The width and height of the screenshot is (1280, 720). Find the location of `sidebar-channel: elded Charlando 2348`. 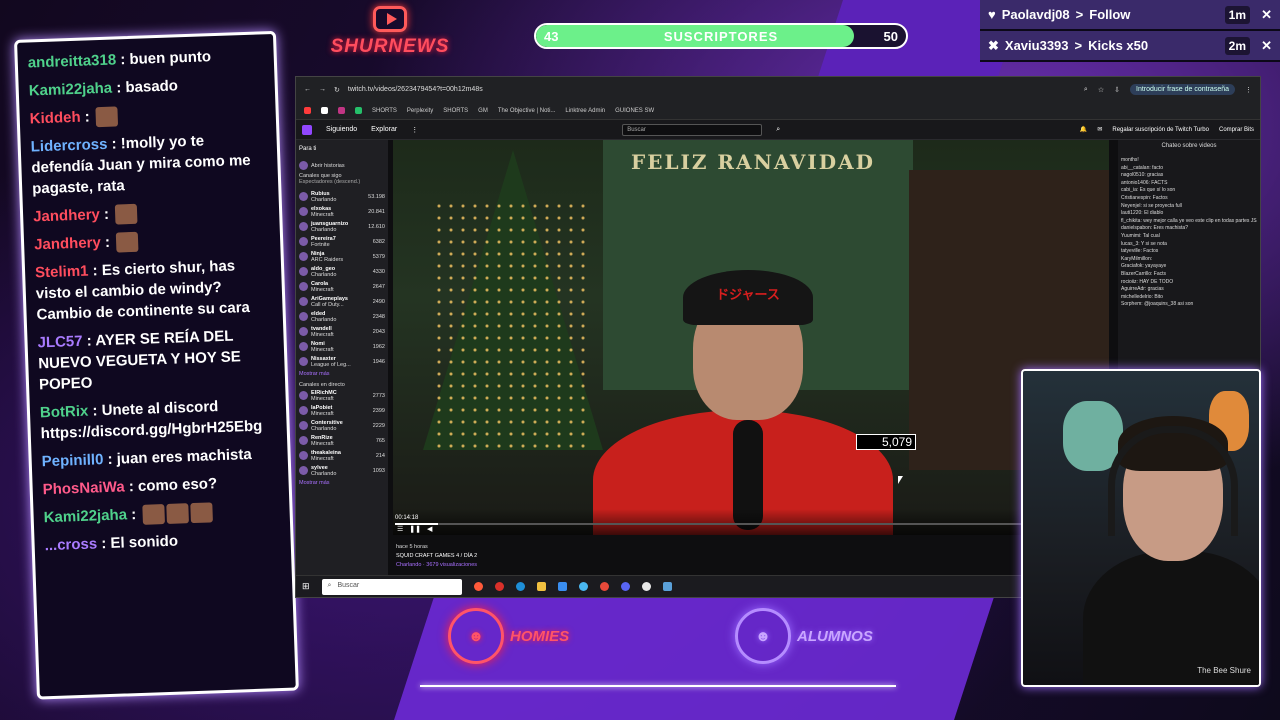

sidebar-channel: elded Charlando 2348 is located at coordinates (342, 316).